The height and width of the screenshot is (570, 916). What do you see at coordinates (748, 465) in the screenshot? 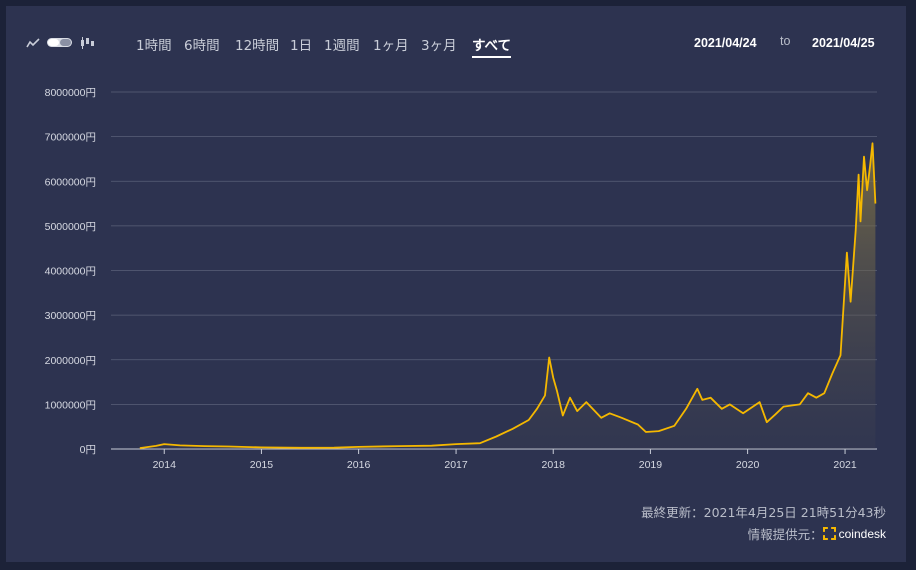
I see `x-tick-label: 2020` at bounding box center [748, 465].